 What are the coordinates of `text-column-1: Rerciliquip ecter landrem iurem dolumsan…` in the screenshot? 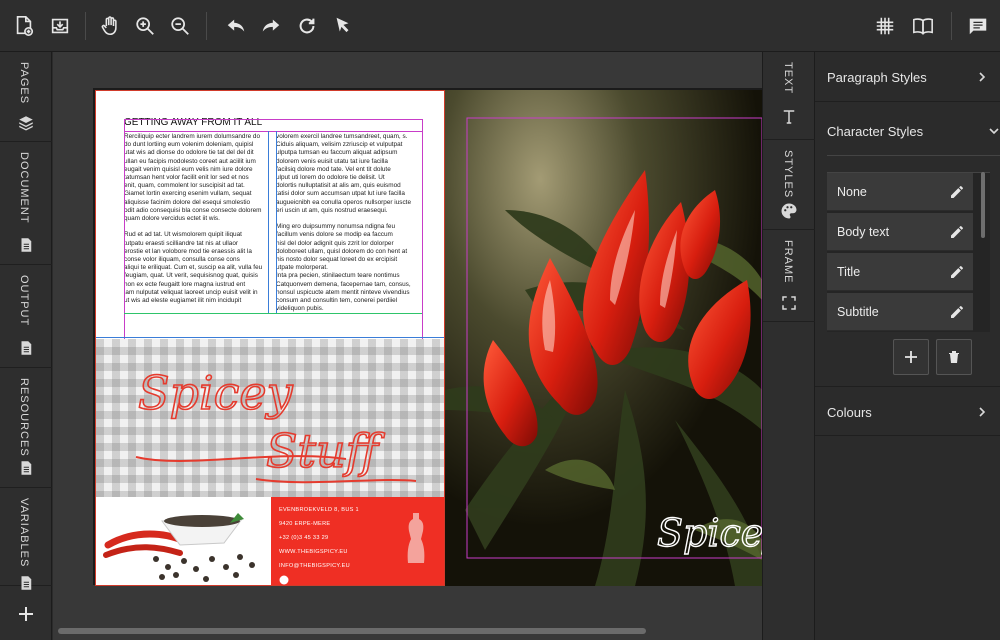 It's located at (195, 219).